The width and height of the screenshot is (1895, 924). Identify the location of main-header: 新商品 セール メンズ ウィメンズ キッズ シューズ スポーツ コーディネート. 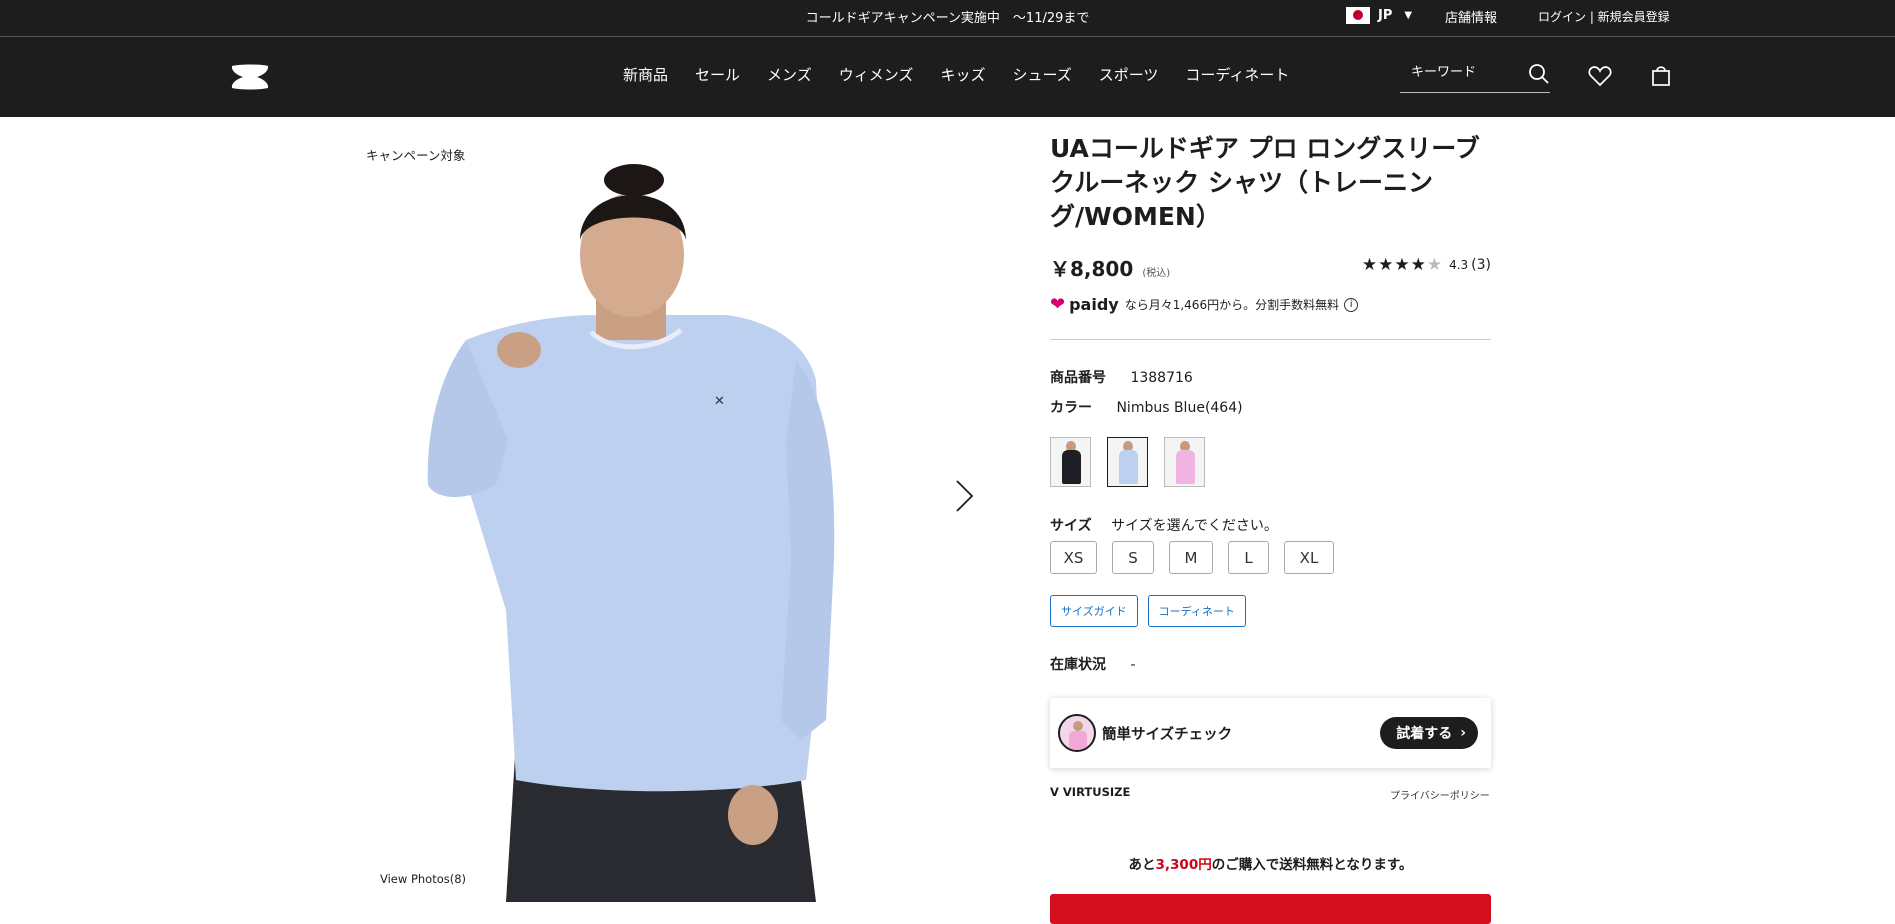
(947, 77).